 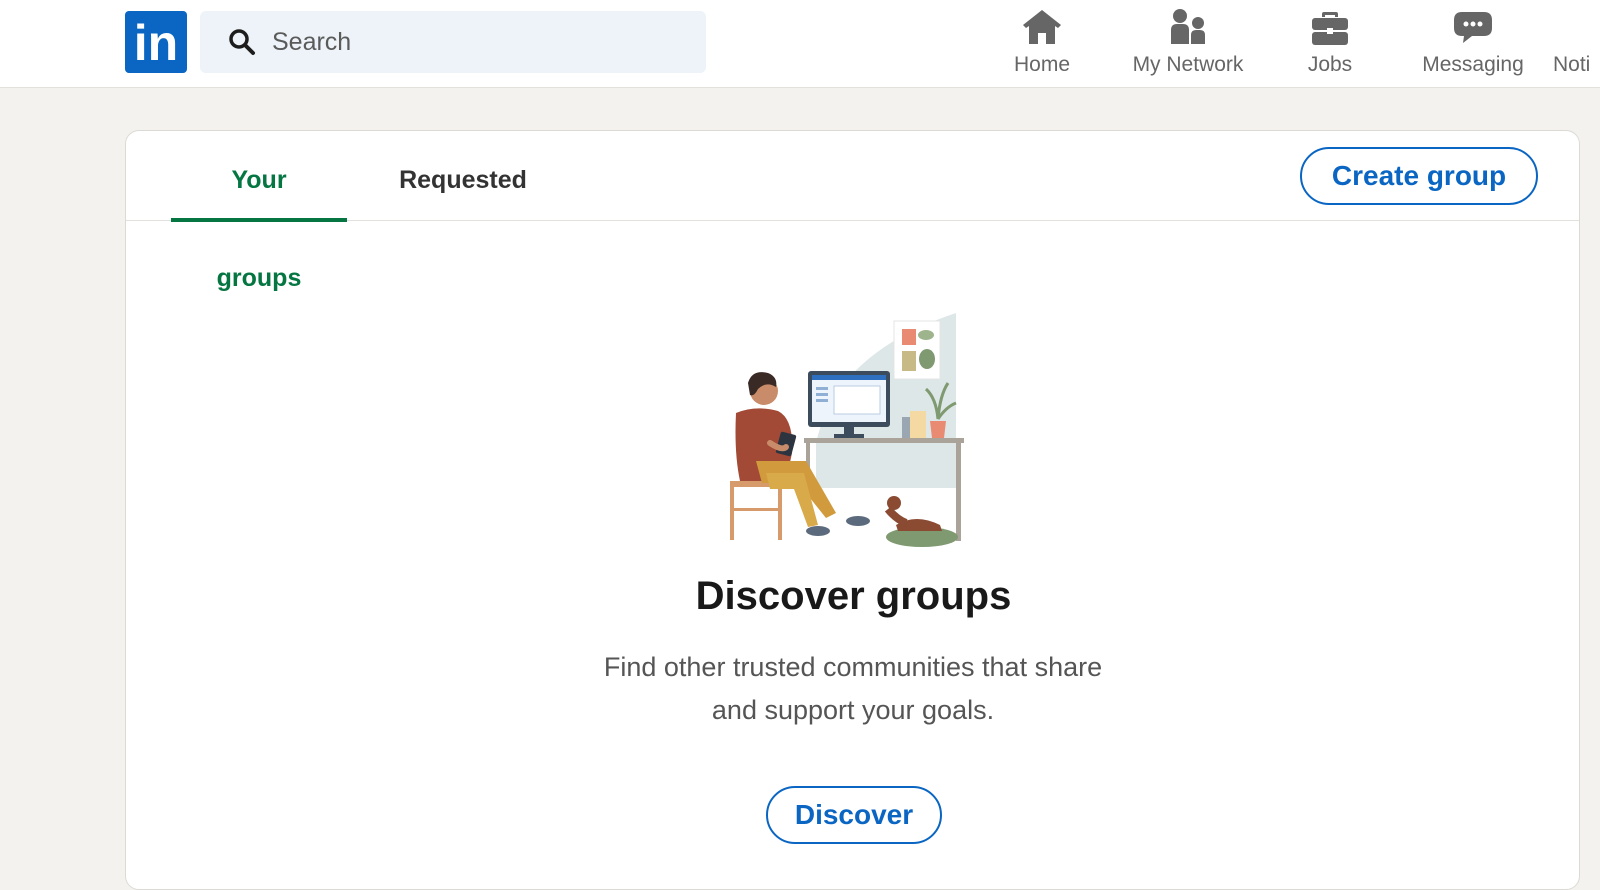 I want to click on linkedin-logo: in, so click(x=156, y=42).